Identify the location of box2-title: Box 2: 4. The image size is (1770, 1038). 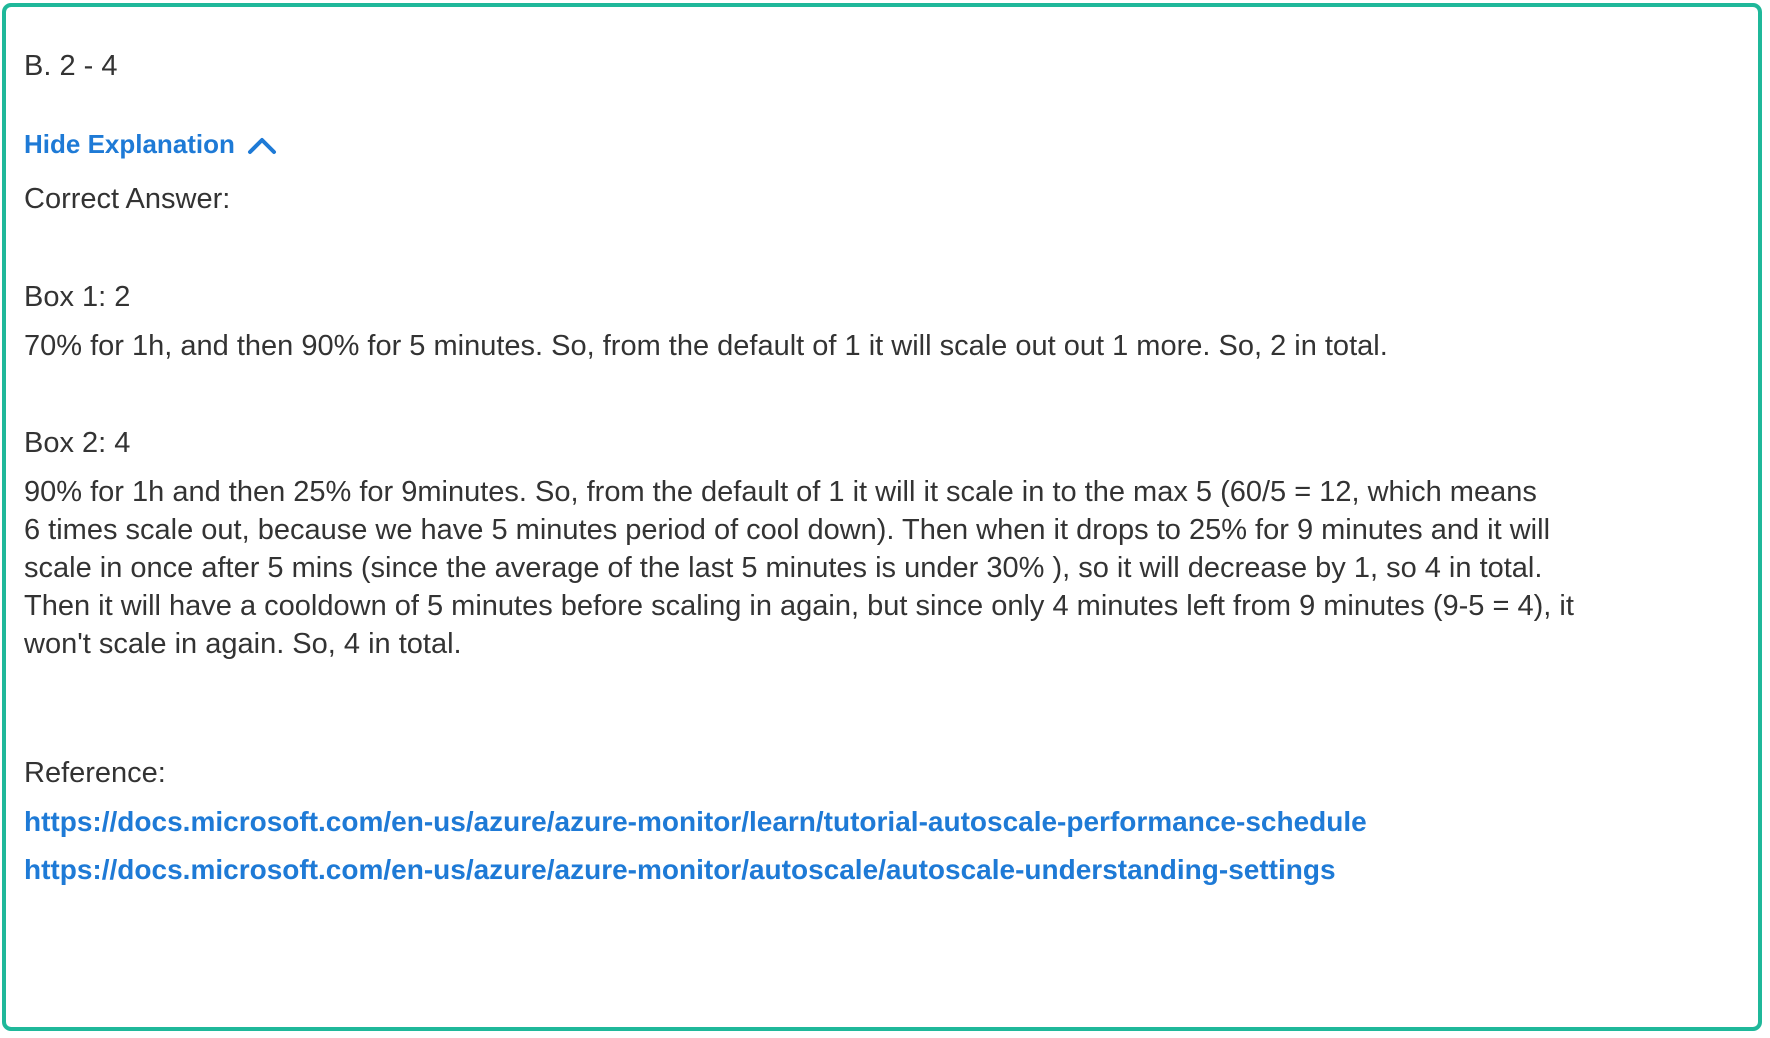
(77, 443).